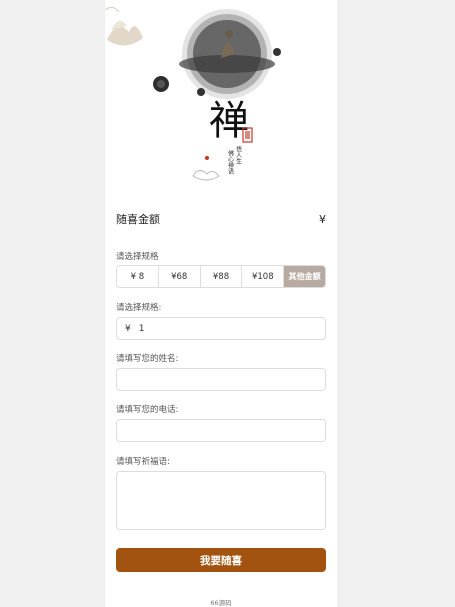  What do you see at coordinates (221, 560) in the screenshot?
I see `submit-button: 我要随喜` at bounding box center [221, 560].